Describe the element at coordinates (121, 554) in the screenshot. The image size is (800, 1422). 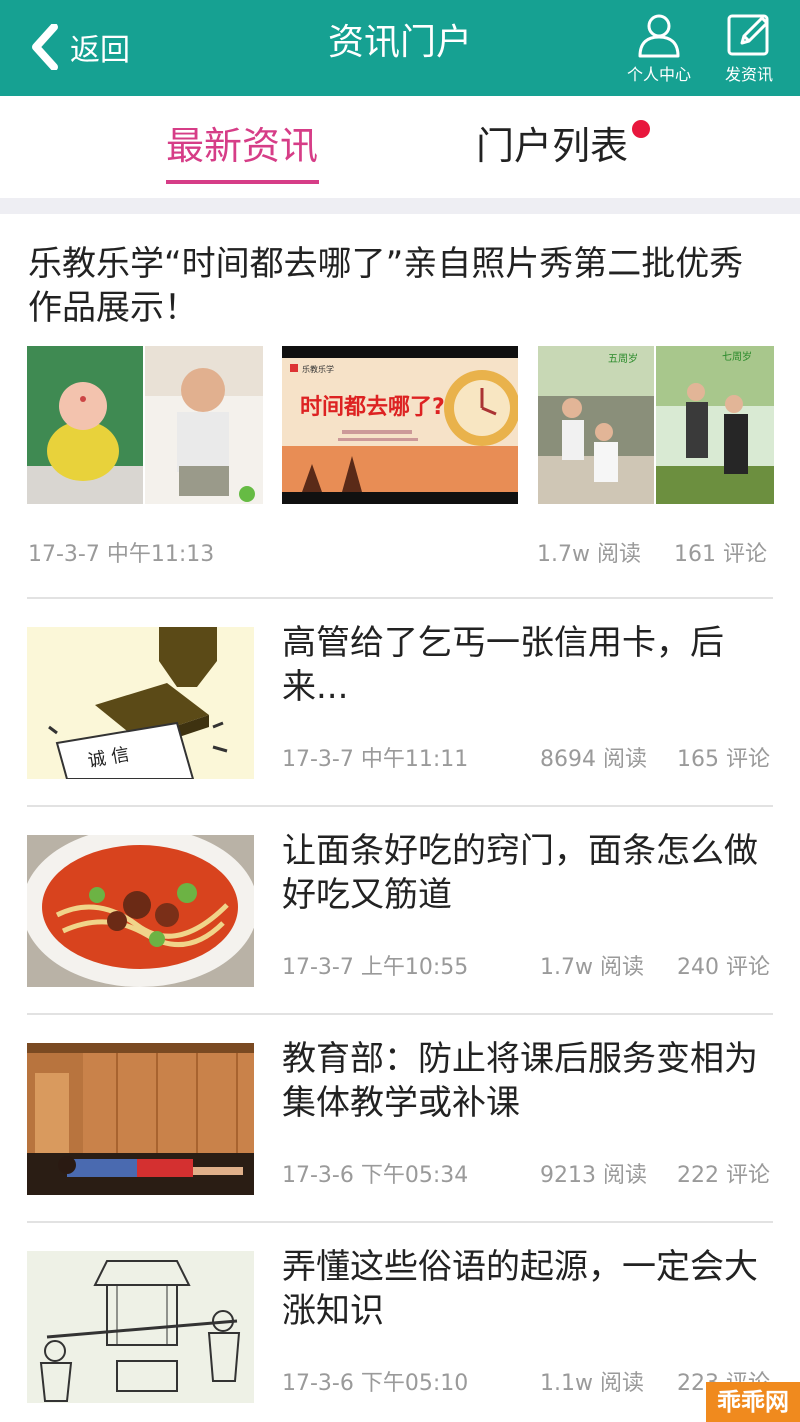
I see `article-time: 17-3-7 中午11:13` at that location.